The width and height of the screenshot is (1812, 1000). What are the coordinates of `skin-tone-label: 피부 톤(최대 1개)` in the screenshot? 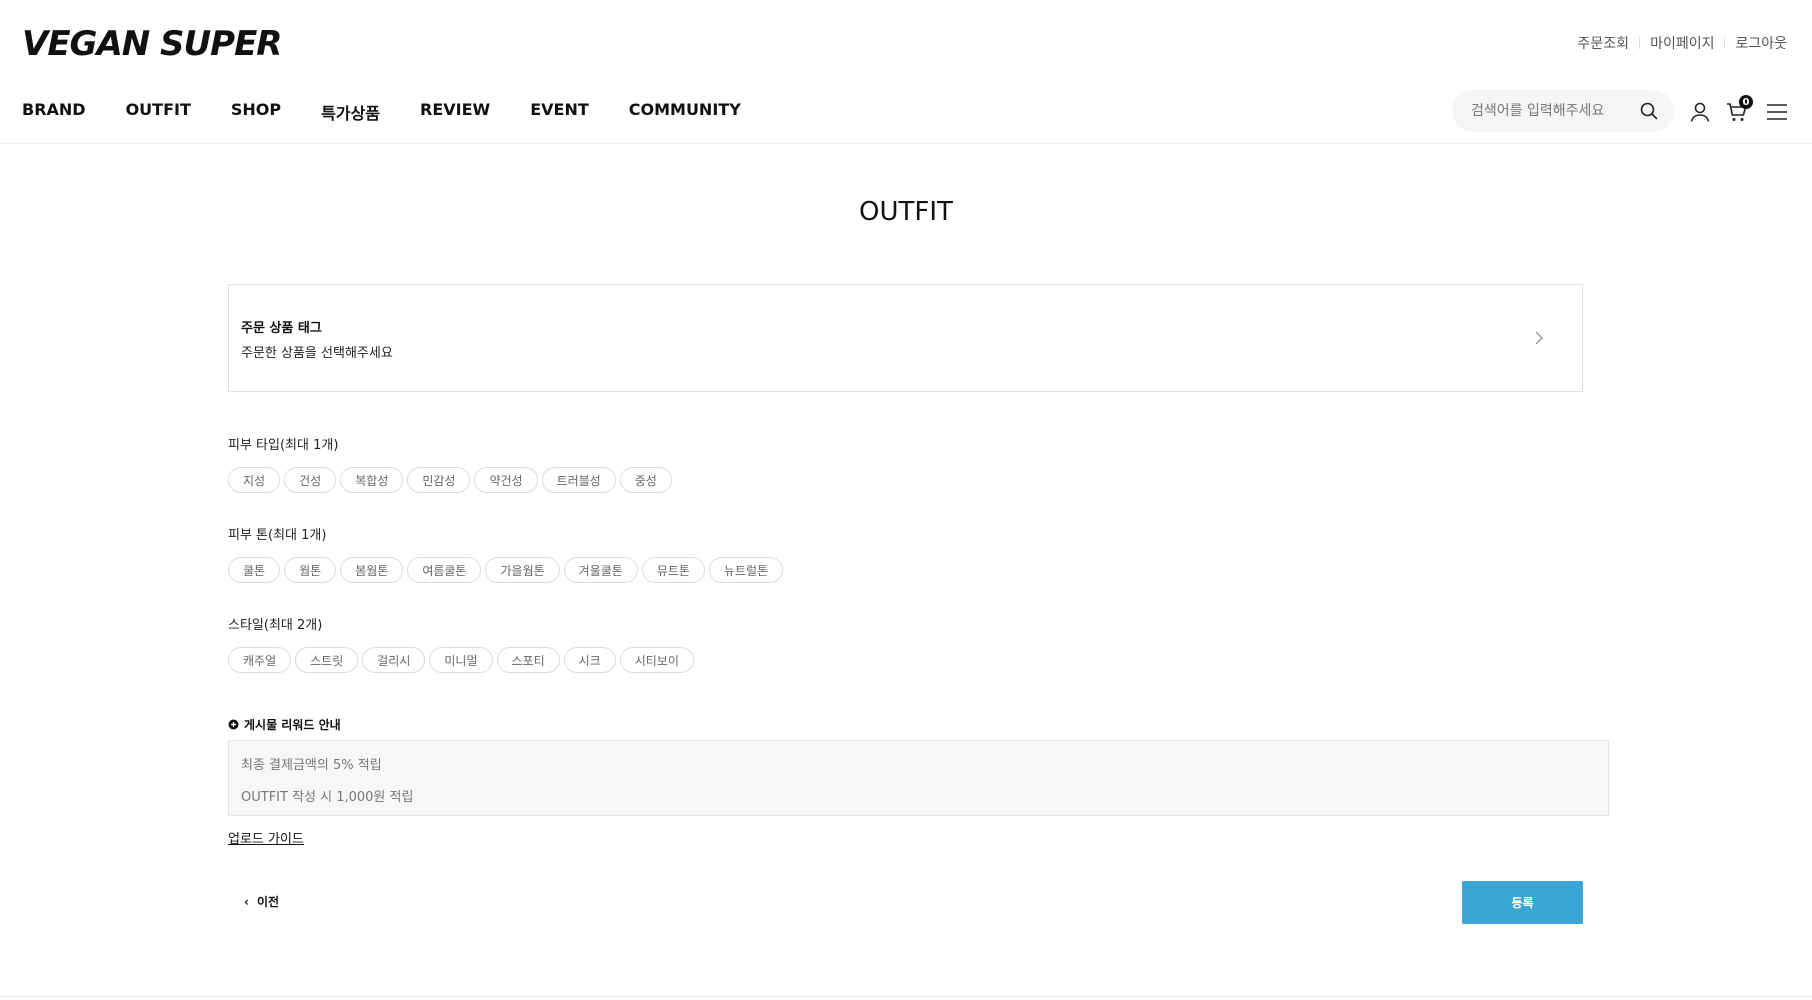 It's located at (277, 535).